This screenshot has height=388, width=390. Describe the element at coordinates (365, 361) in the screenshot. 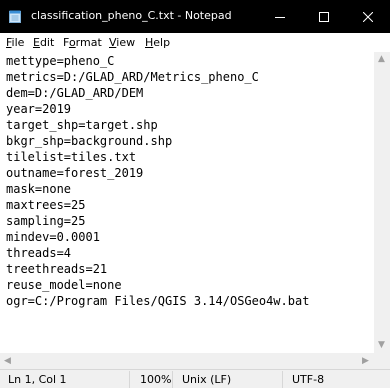

I see `scroll-right-icon: ▶` at that location.